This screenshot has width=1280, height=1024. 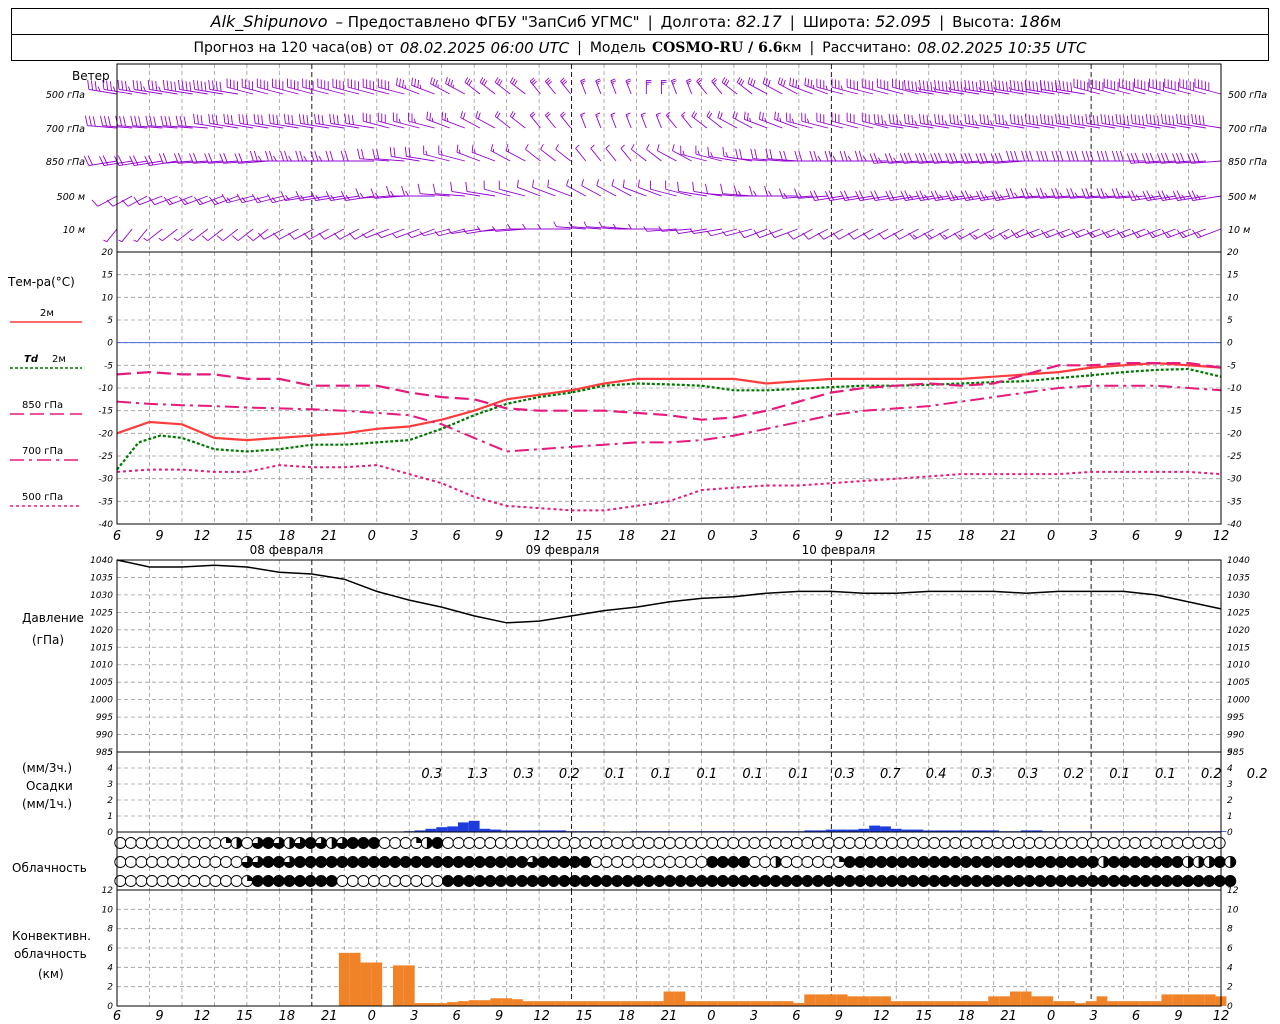 I want to click on conv-tick-label: 4, so click(x=110, y=968).